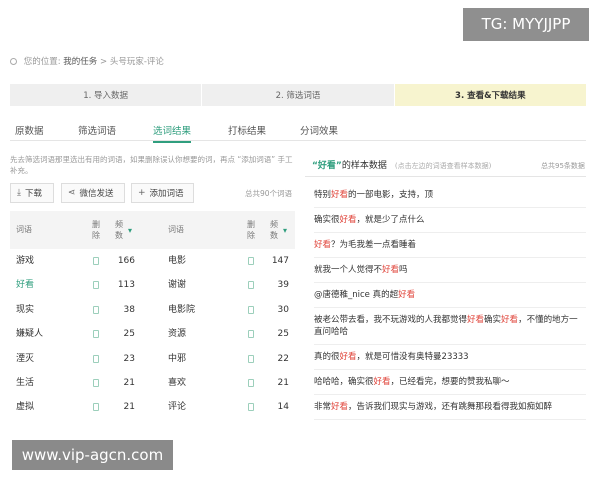 The image size is (600, 480). Describe the element at coordinates (247, 130) in the screenshot. I see `tab-tagging-results: 打标结果` at that location.